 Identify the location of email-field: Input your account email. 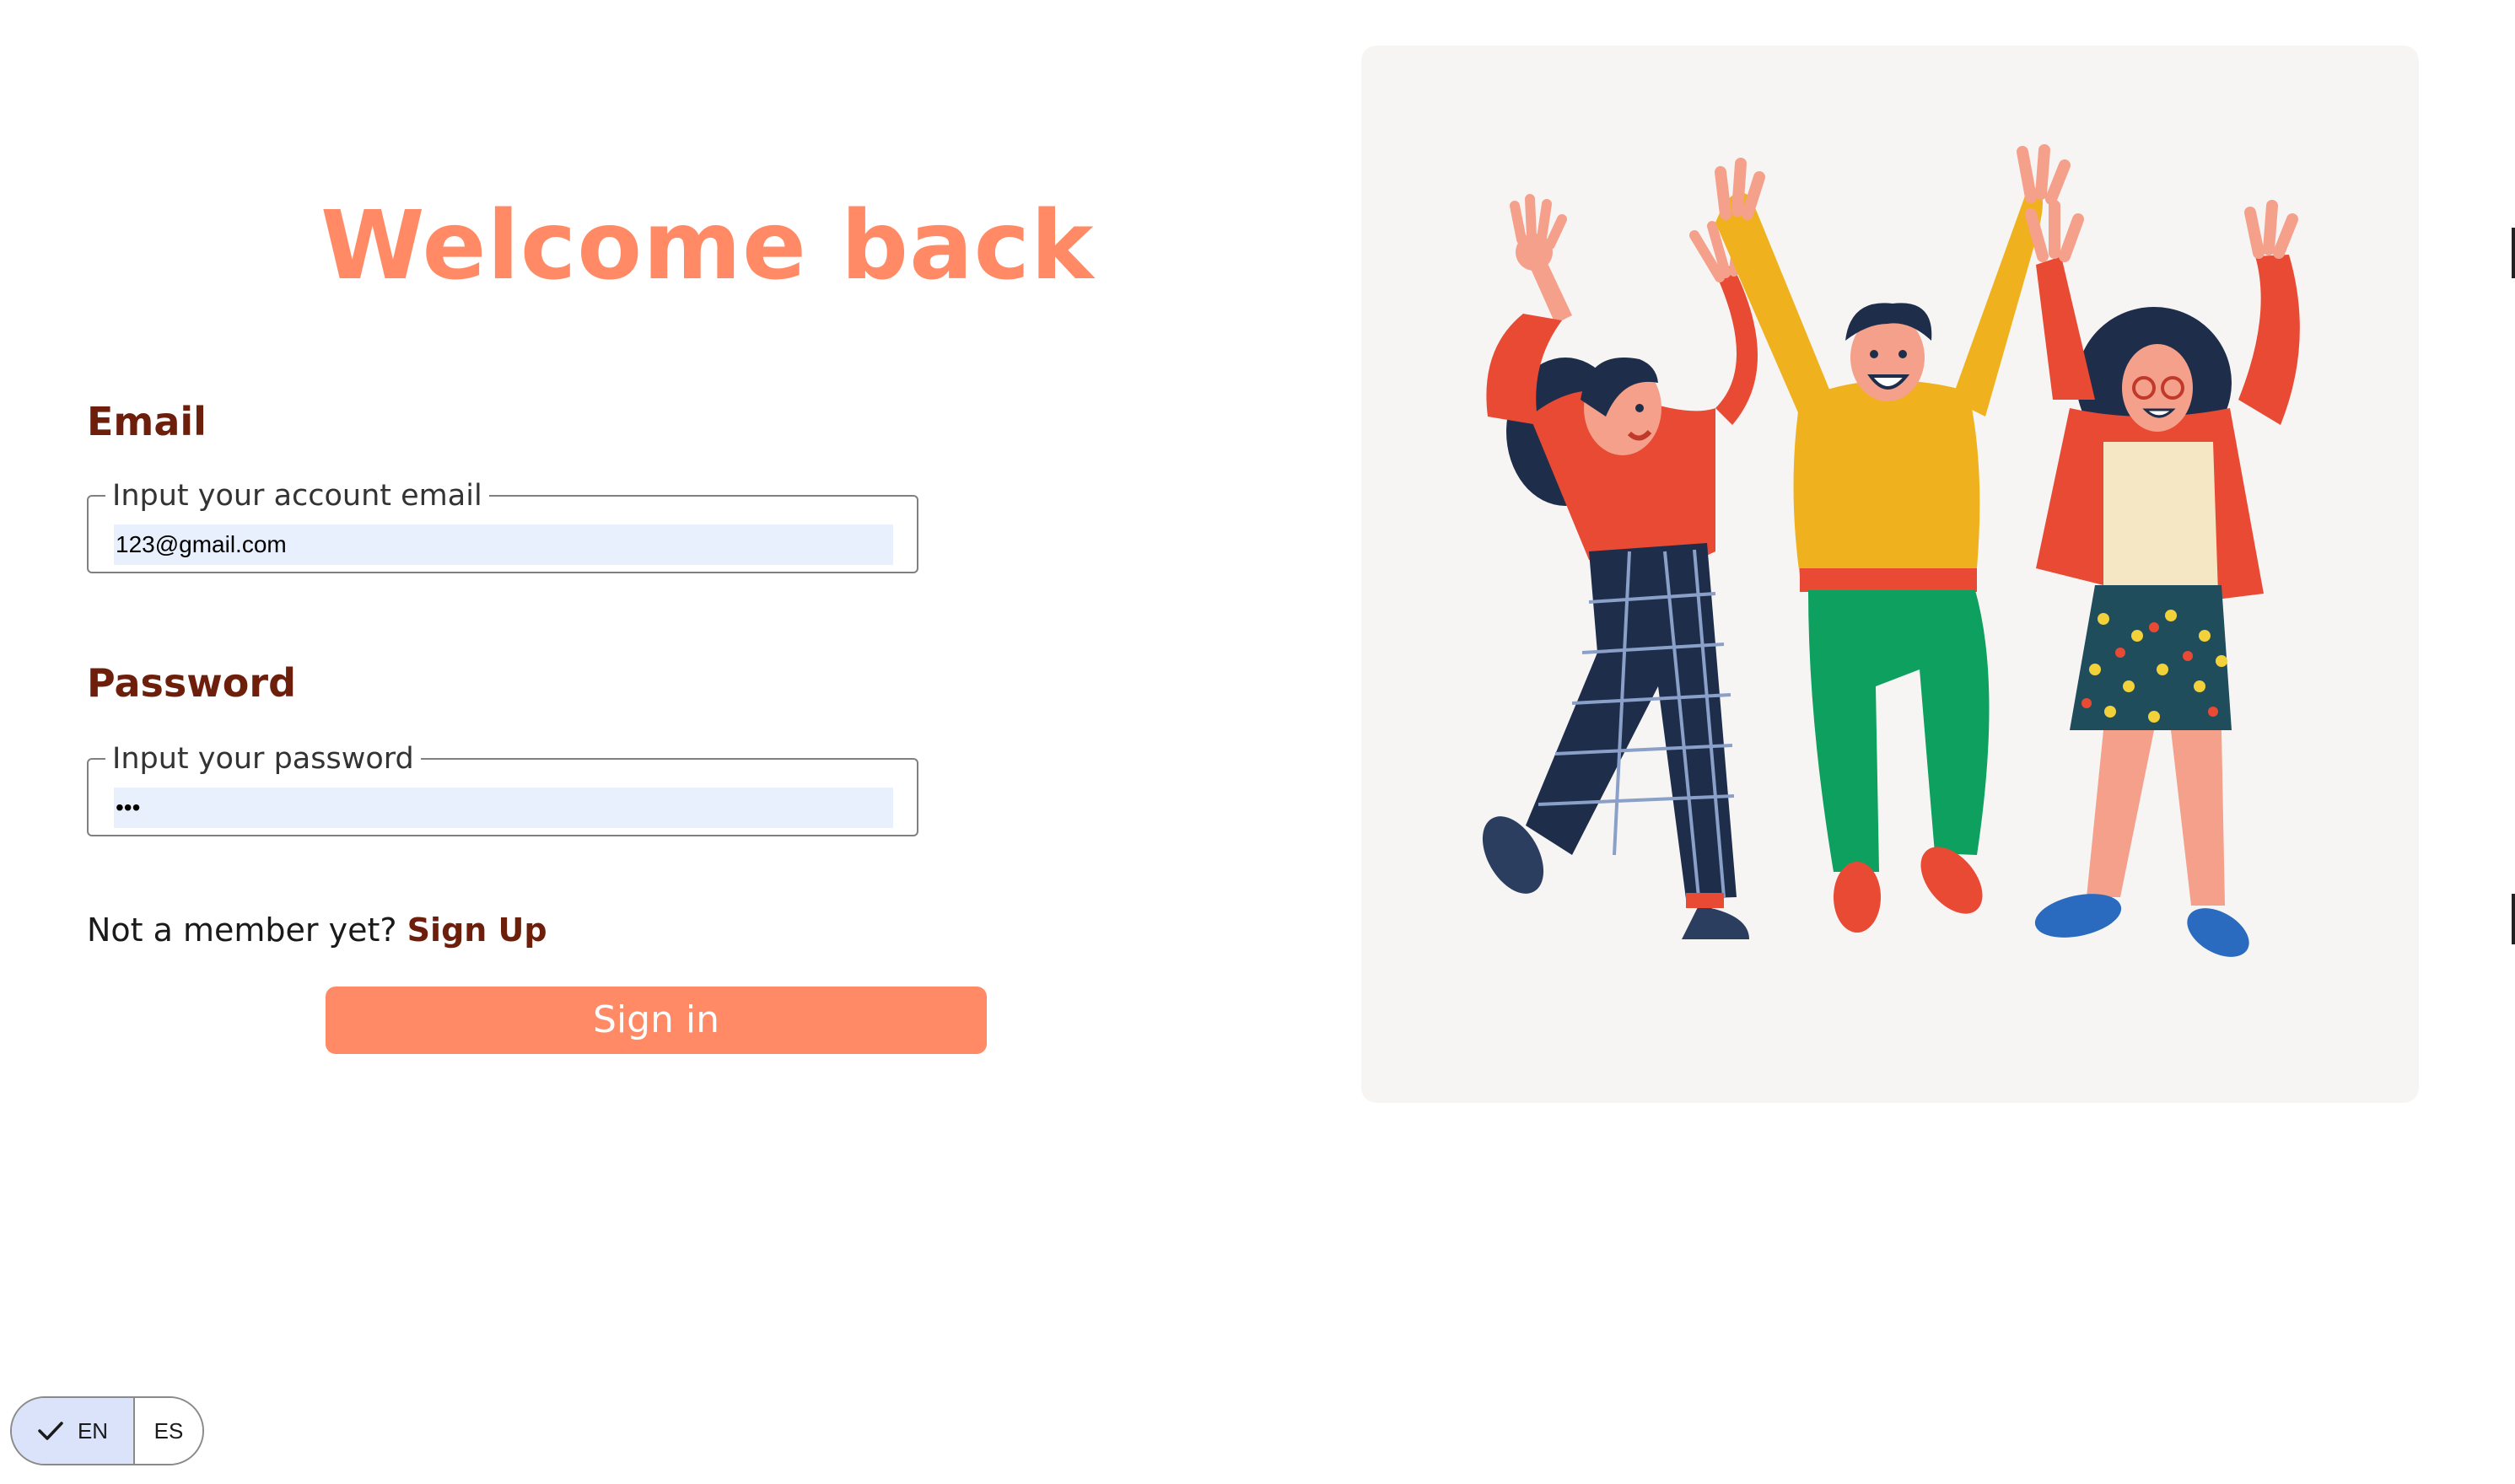
(502, 527).